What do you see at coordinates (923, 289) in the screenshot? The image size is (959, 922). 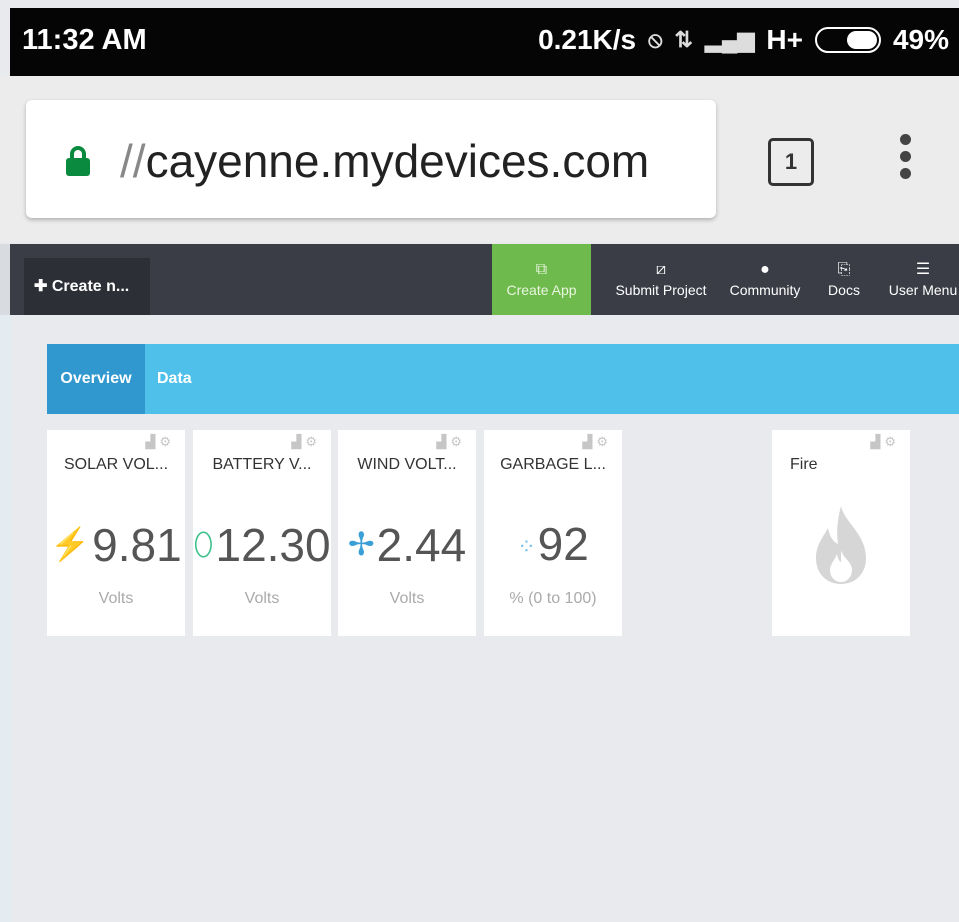 I see `nav-user-menu-label: User Menu` at bounding box center [923, 289].